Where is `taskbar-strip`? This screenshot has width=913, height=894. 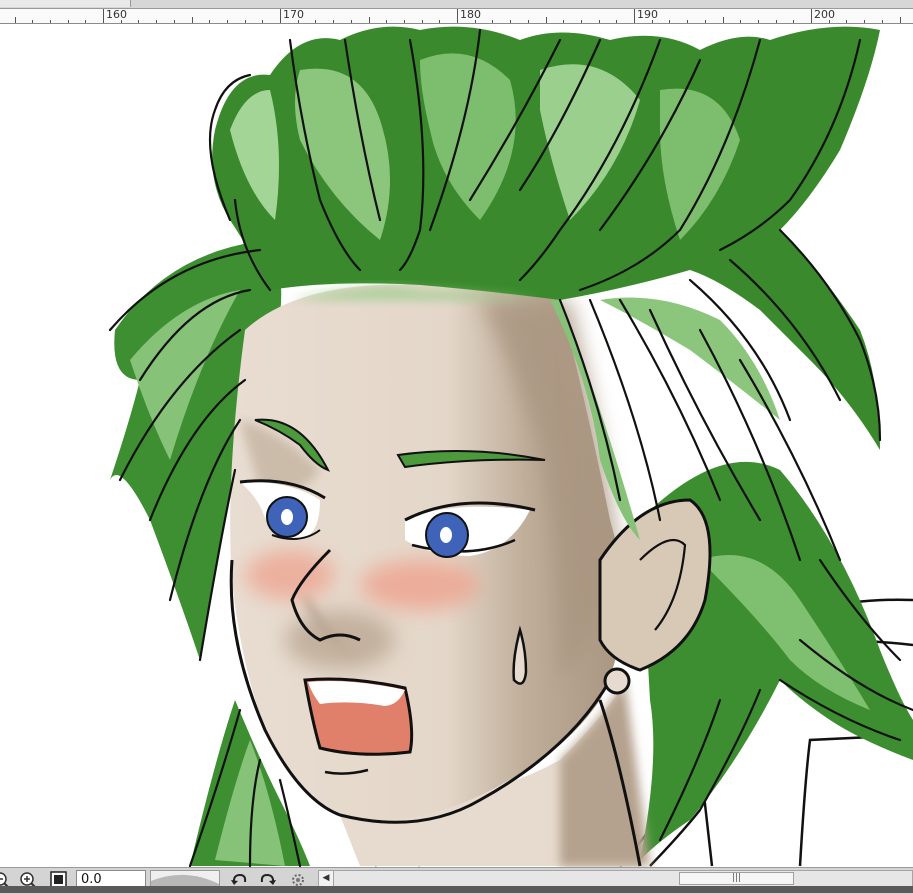 taskbar-strip is located at coordinates (456, 889).